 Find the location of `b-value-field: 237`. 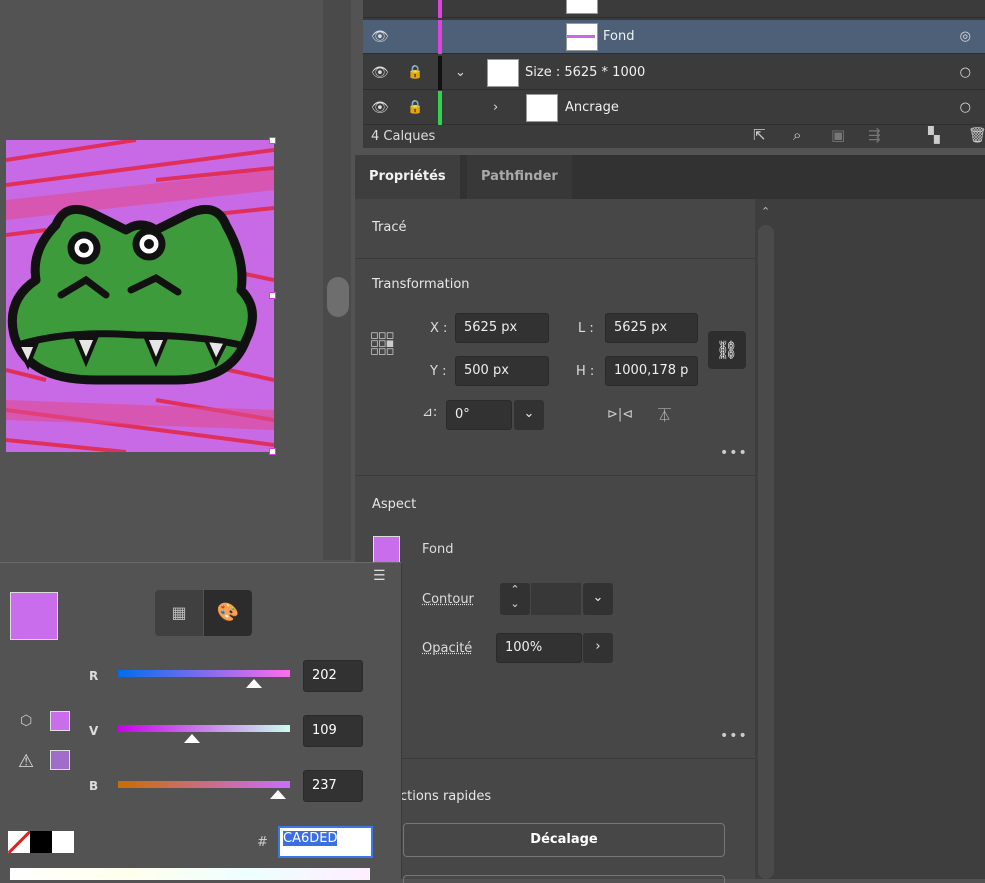

b-value-field: 237 is located at coordinates (333, 786).